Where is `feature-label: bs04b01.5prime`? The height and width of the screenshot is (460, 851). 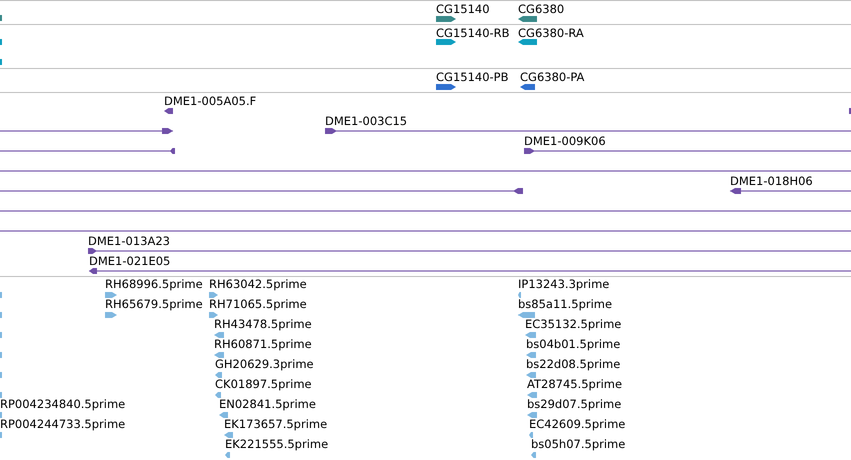 feature-label: bs04b01.5prime is located at coordinates (573, 344).